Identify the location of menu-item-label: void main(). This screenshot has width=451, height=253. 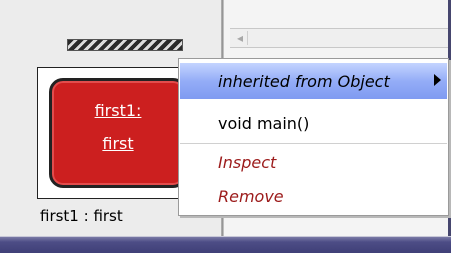
(264, 123).